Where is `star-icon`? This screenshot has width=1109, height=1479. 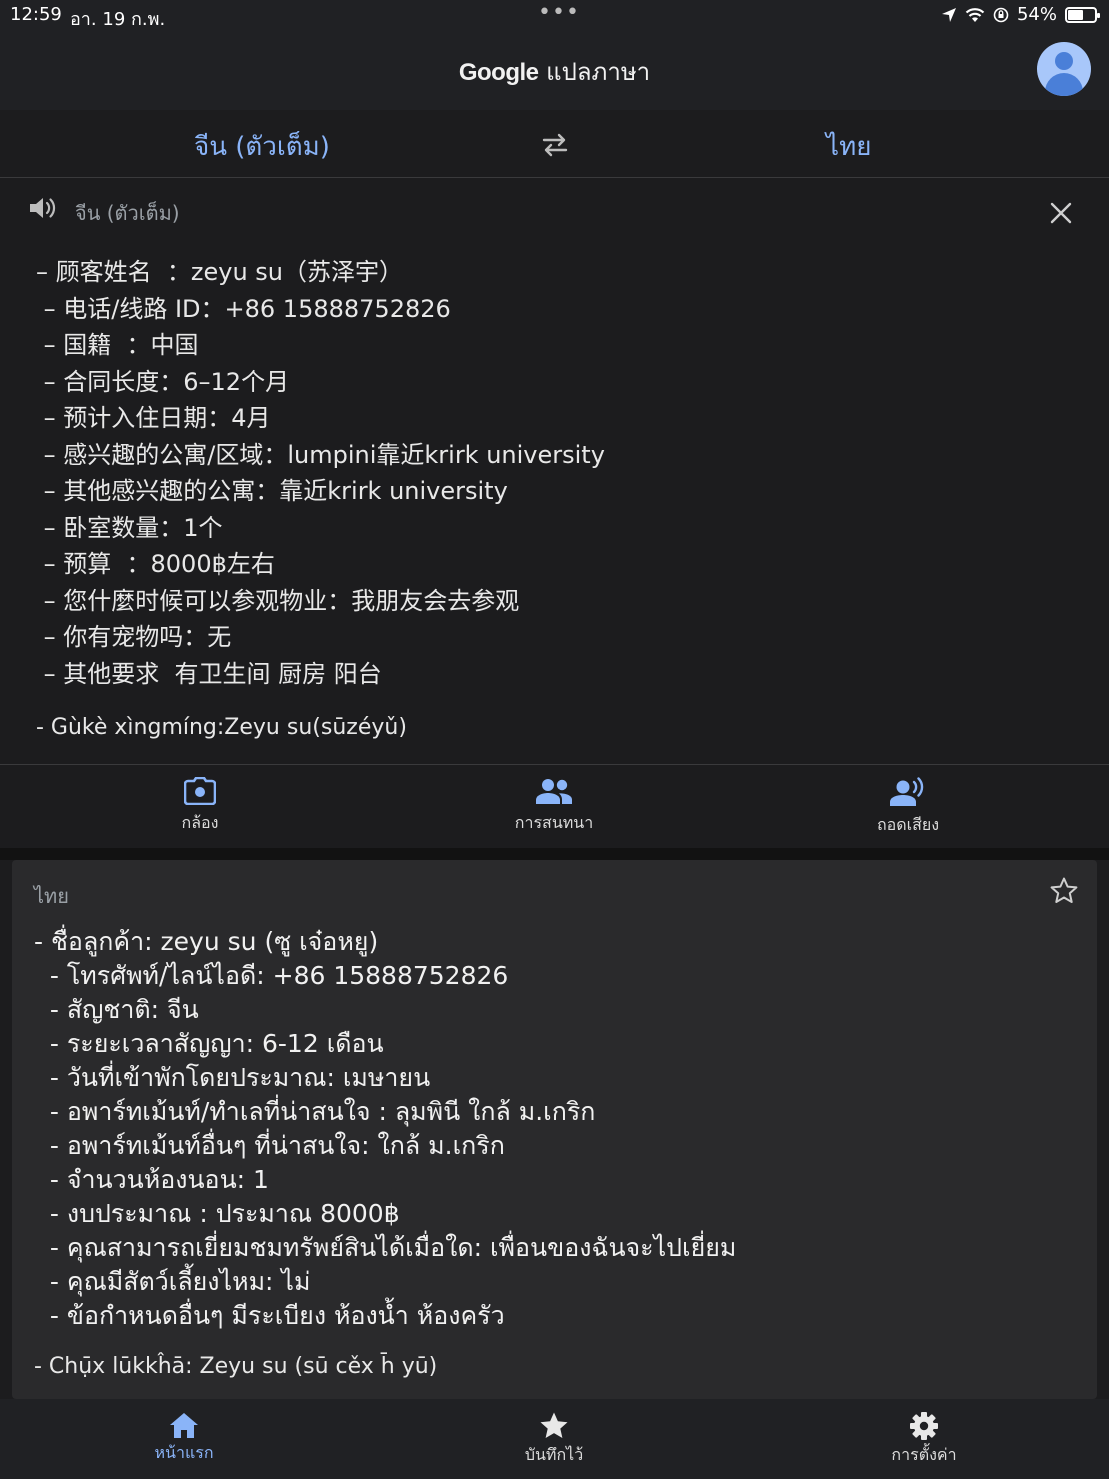
star-icon is located at coordinates (554, 1425).